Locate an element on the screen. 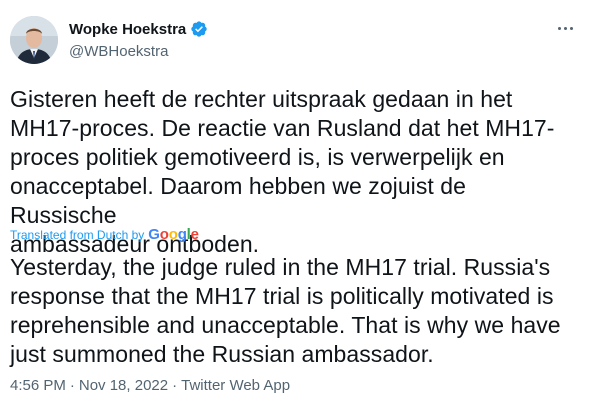  tweet-source: Twitter Web App is located at coordinates (235, 385).